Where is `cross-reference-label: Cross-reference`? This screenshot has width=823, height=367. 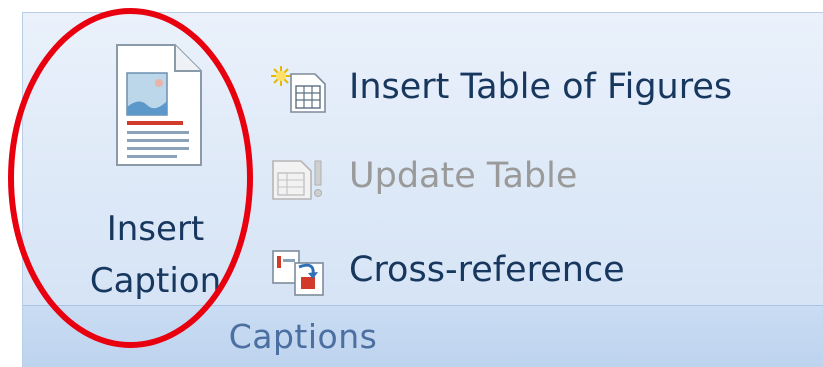
cross-reference-label: Cross-reference is located at coordinates (487, 270).